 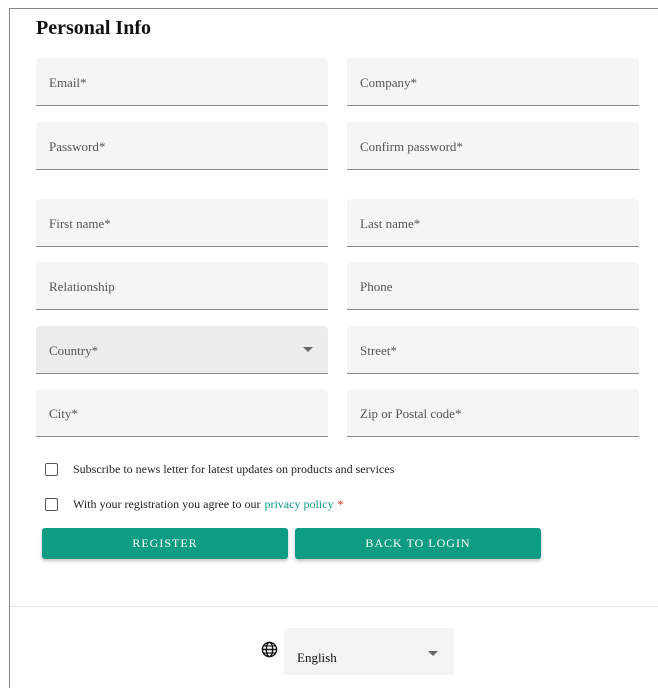 What do you see at coordinates (493, 146) in the screenshot?
I see `confirm-password-field: Confirm password*` at bounding box center [493, 146].